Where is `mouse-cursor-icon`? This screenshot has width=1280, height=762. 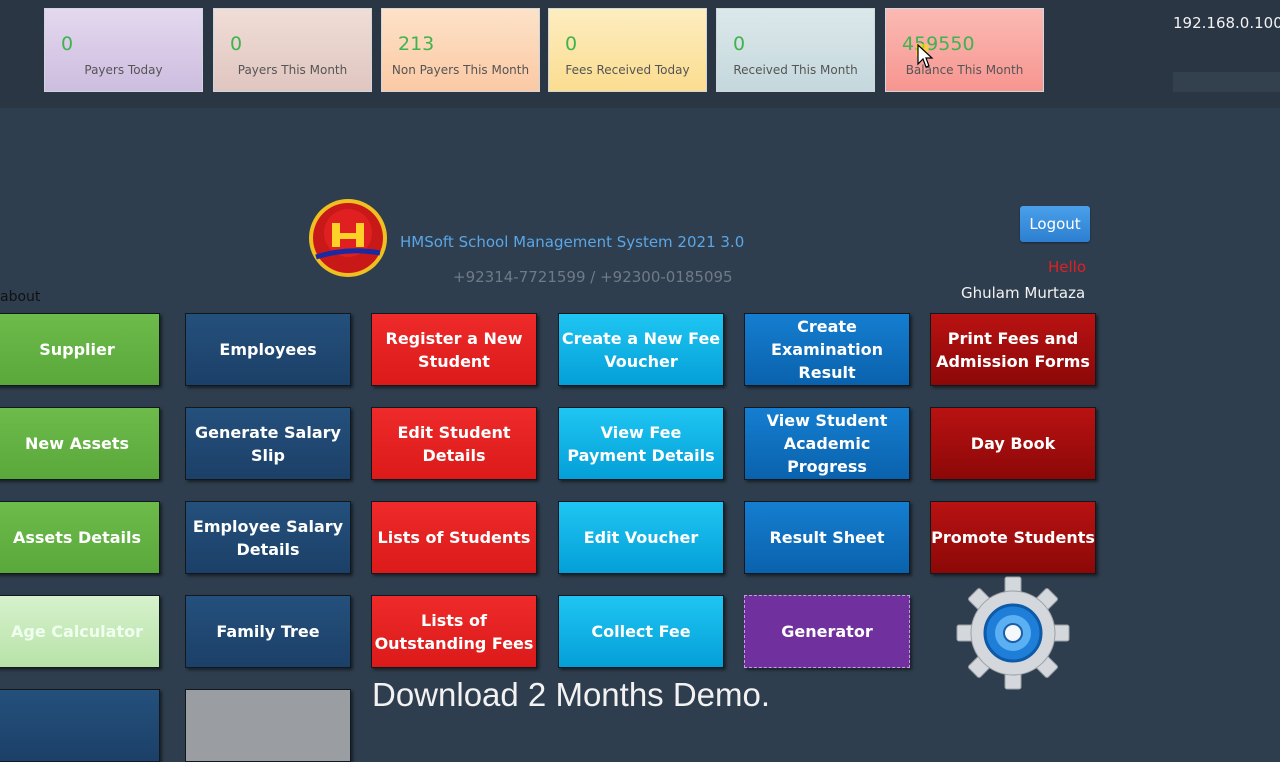
mouse-cursor-icon is located at coordinates (925, 56).